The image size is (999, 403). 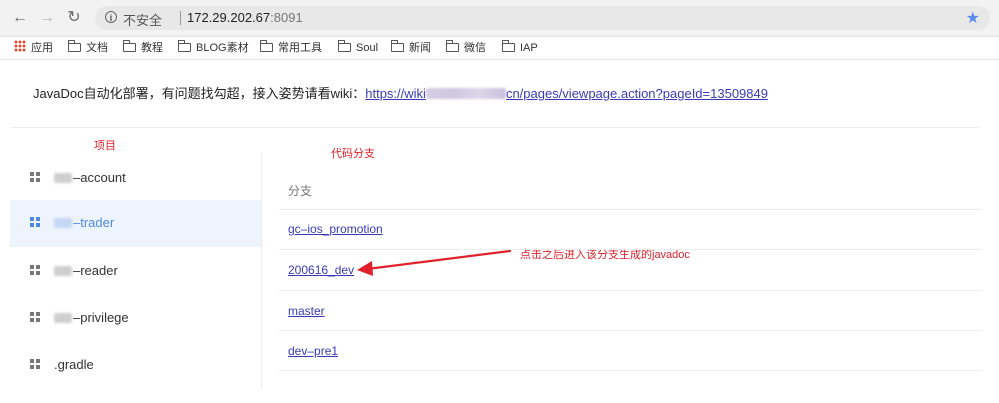 I want to click on bookmark-tools: 常用工具, so click(x=291, y=48).